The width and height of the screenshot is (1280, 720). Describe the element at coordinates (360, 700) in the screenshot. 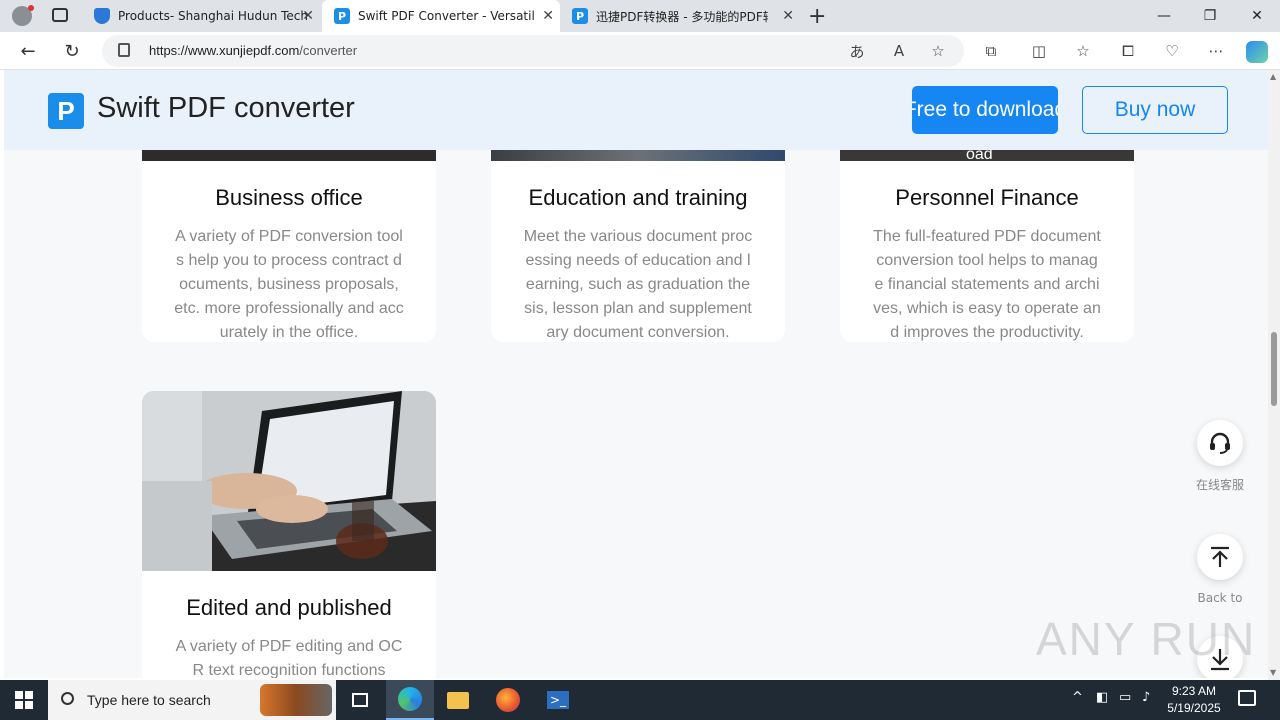

I see `task-view-icon` at that location.